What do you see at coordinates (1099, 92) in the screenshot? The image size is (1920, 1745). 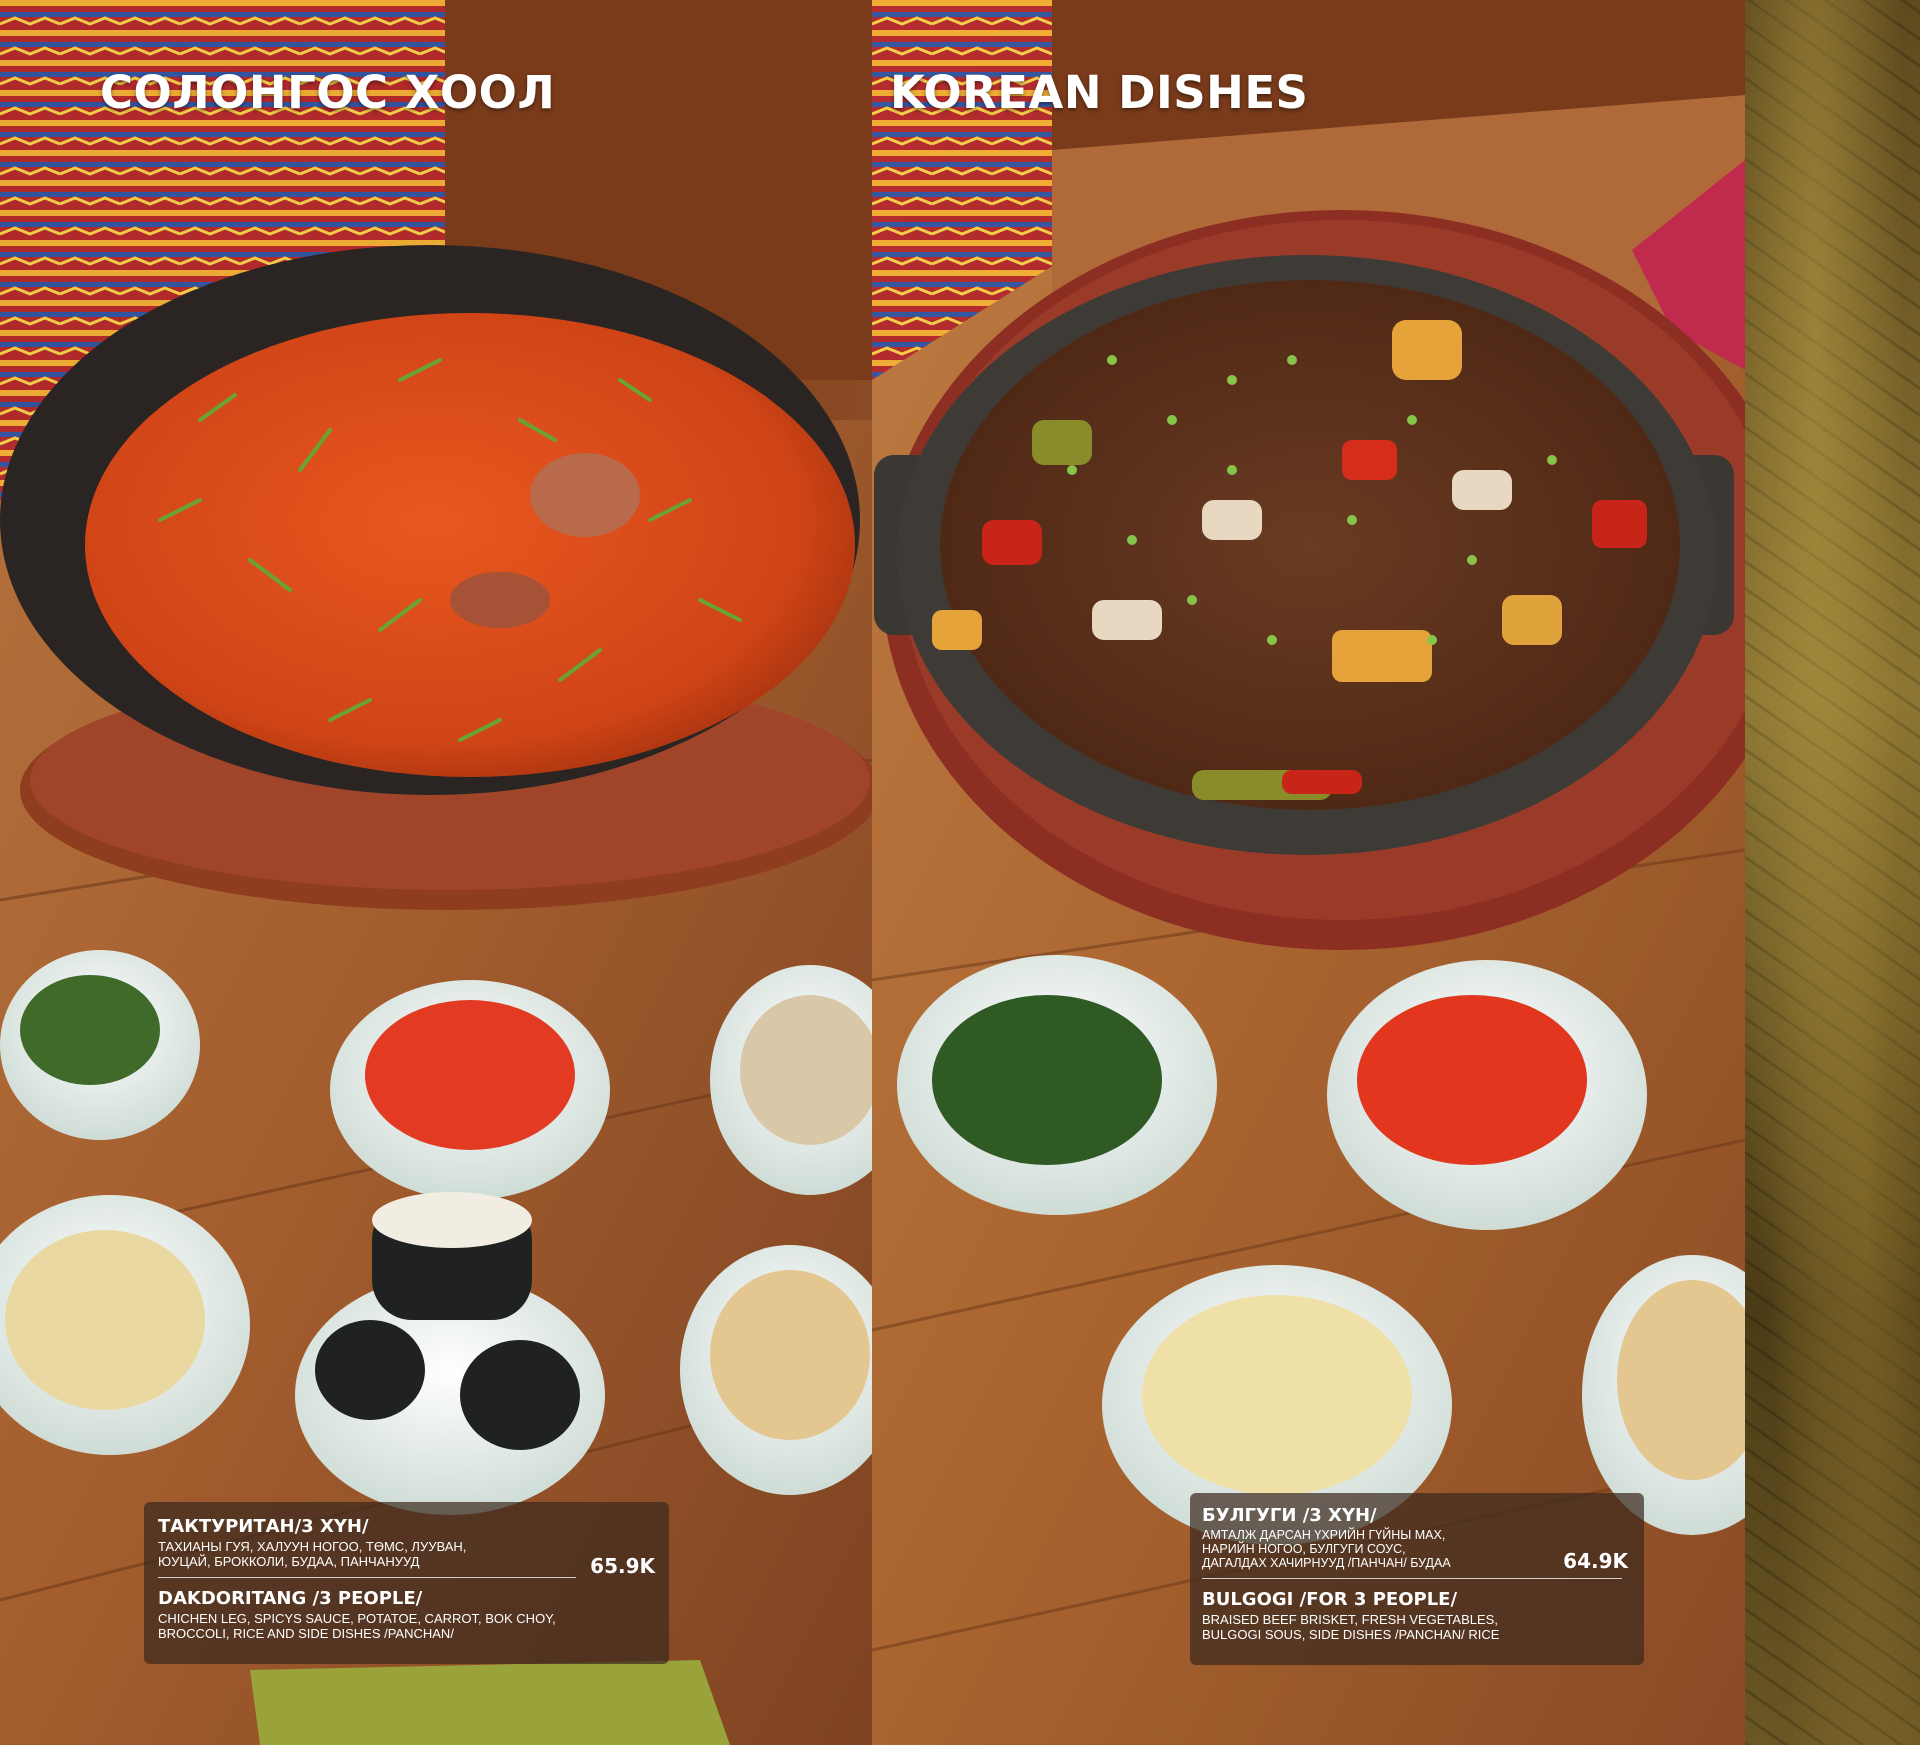 I see `page-title: KOREAN DISHES` at bounding box center [1099, 92].